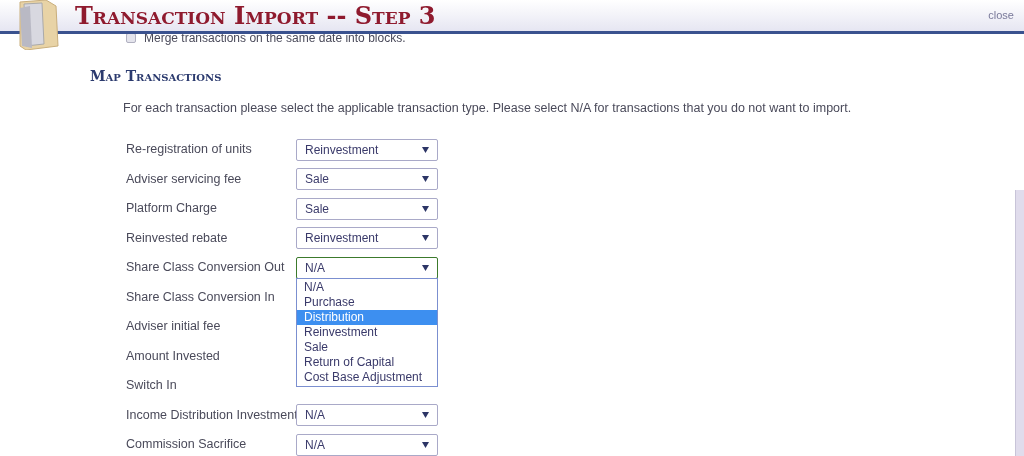 The image size is (1024, 456). Describe the element at coordinates (152, 386) in the screenshot. I see `field-label: Switch In` at that location.